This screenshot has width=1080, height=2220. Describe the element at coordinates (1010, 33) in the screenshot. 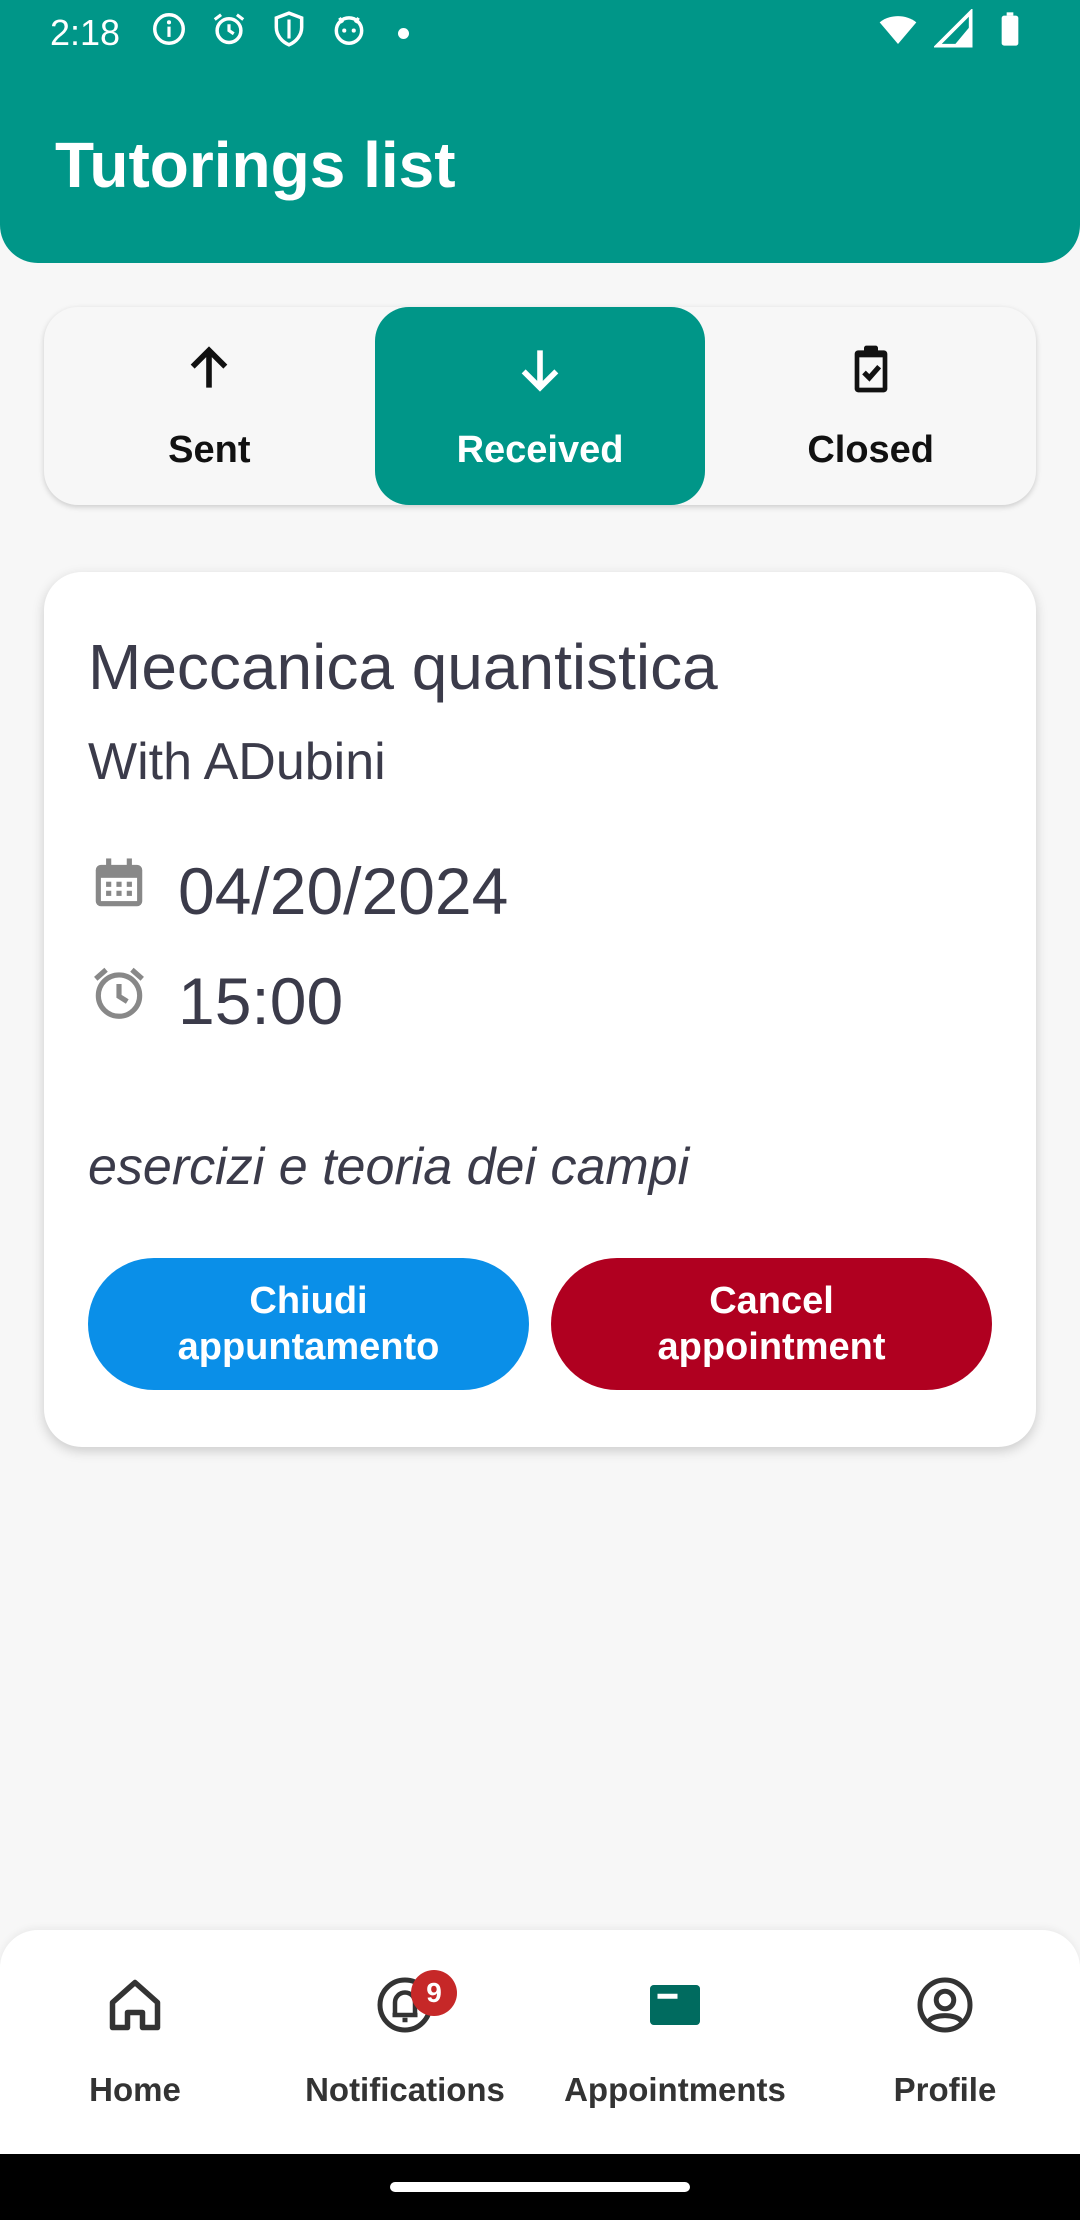

I see `battery-icon` at that location.